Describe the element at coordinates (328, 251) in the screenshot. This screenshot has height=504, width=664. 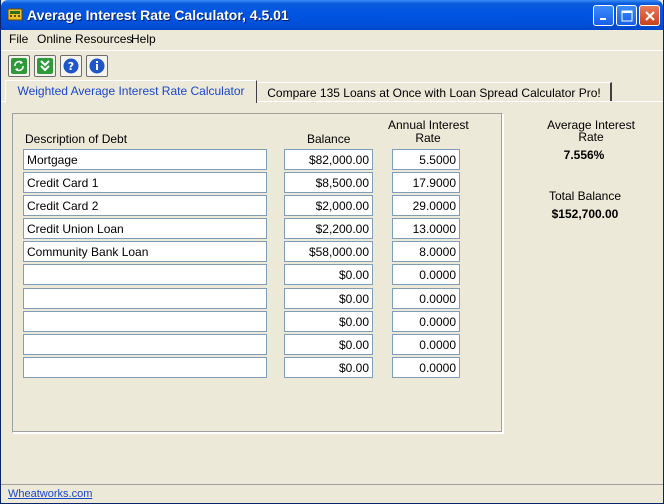
I see `balance-input: $58,000.00` at that location.